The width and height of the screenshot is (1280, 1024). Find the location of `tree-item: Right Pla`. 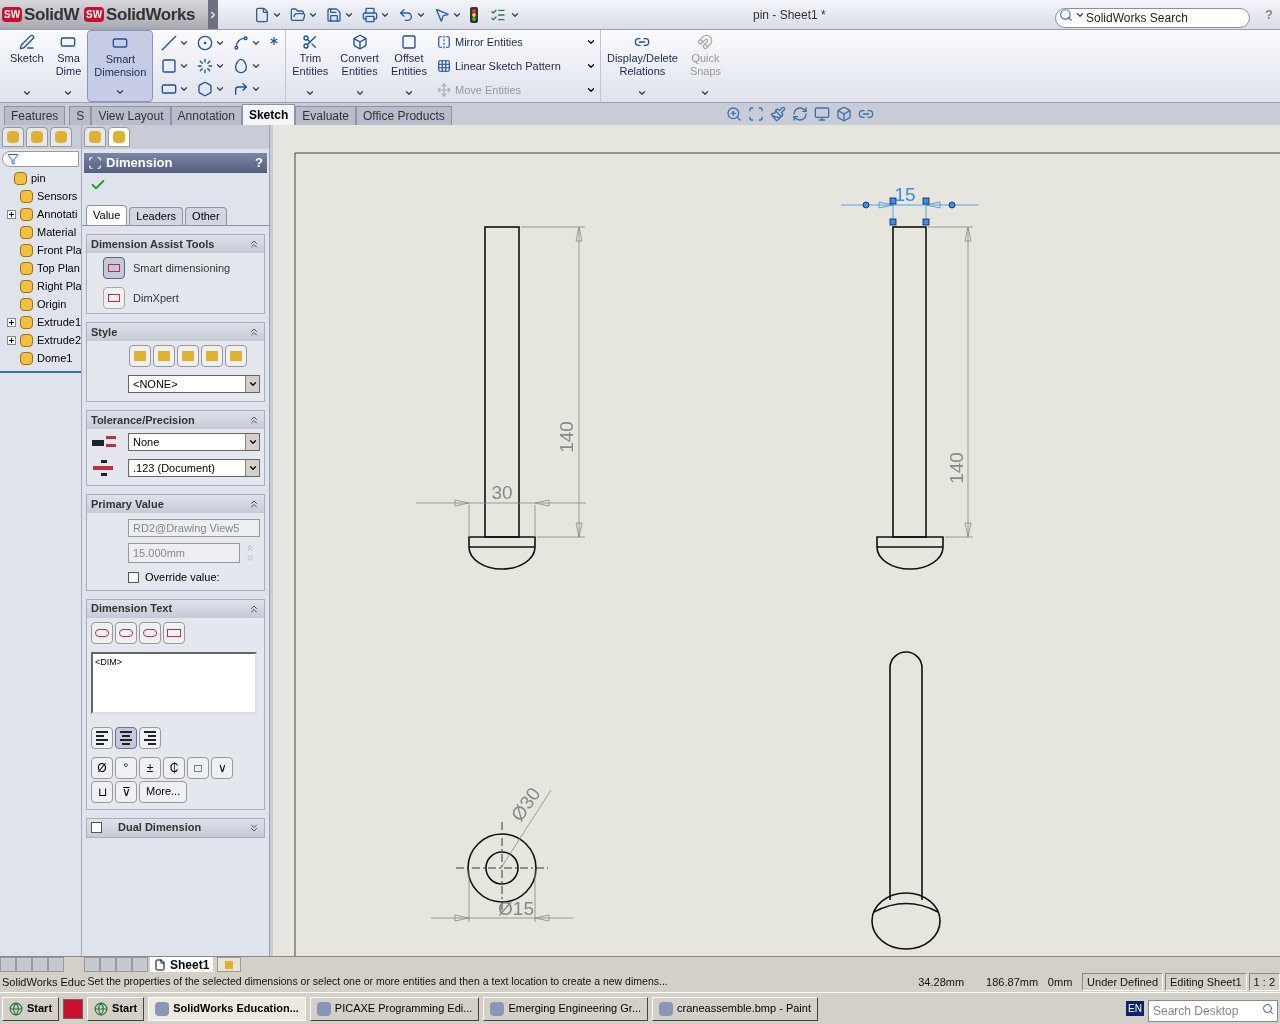

tree-item: Right Pla is located at coordinates (59, 286).